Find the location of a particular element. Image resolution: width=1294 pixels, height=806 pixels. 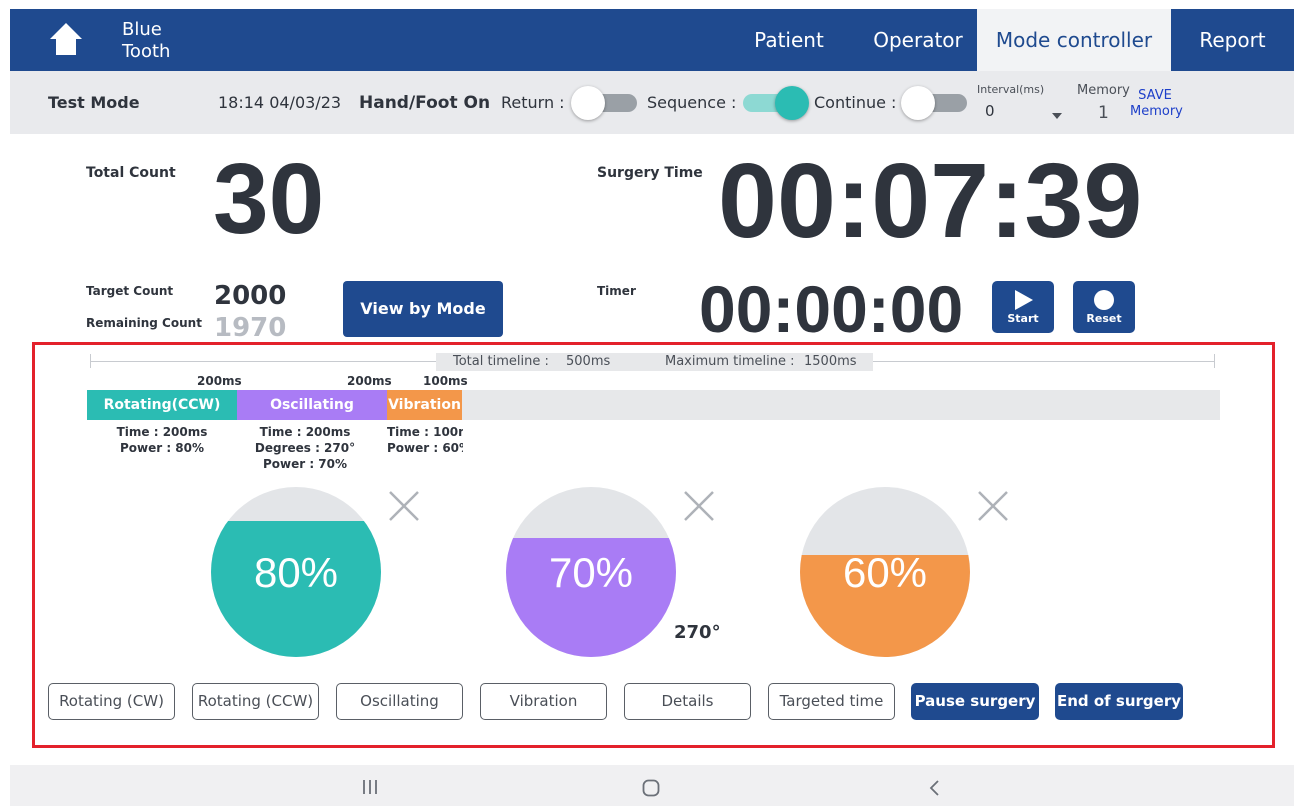

reset-icon is located at coordinates (1104, 297).